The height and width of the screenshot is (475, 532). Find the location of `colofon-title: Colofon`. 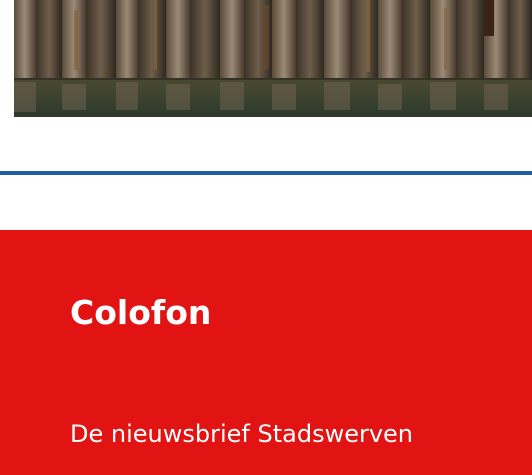

colofon-title: Colofon is located at coordinates (141, 312).